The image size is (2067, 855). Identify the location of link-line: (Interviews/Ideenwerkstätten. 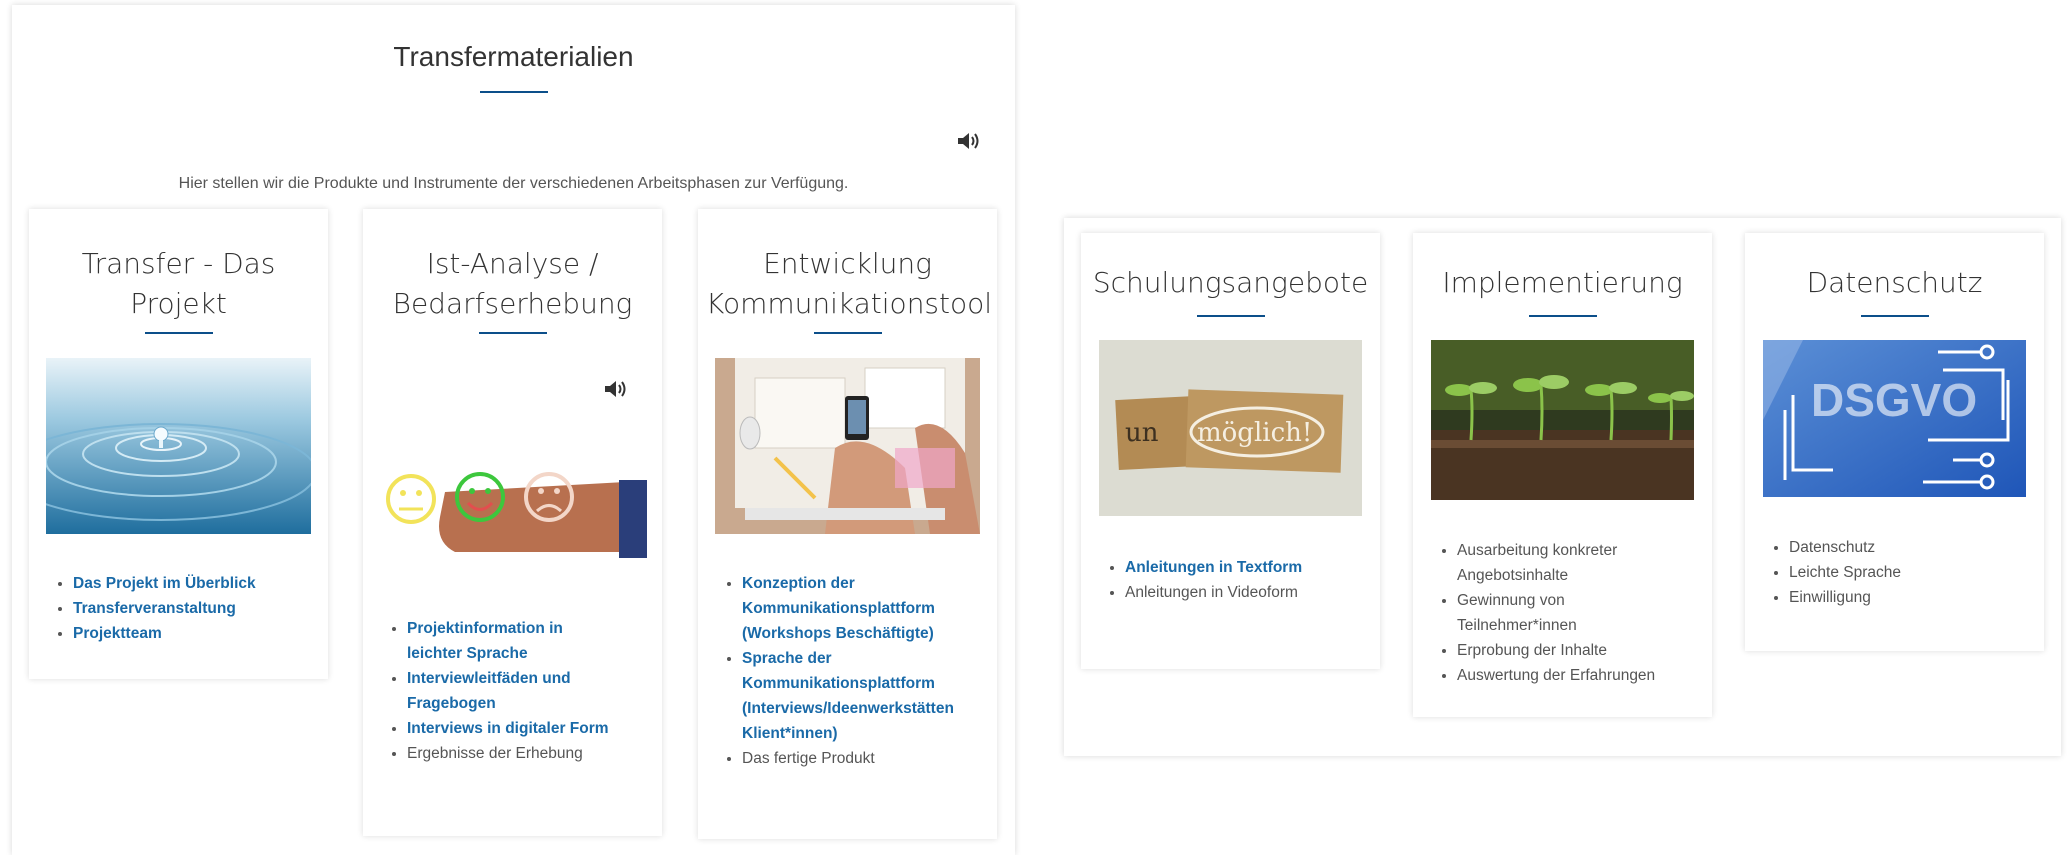
(848, 708).